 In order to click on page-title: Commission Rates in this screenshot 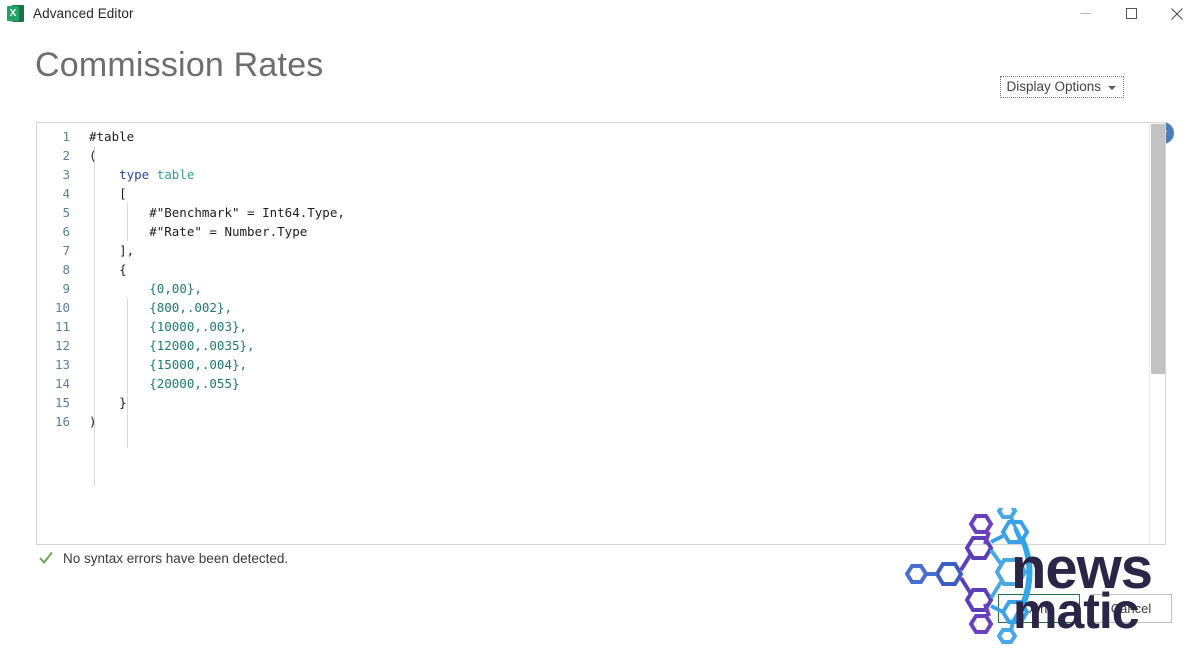, I will do `click(179, 65)`.